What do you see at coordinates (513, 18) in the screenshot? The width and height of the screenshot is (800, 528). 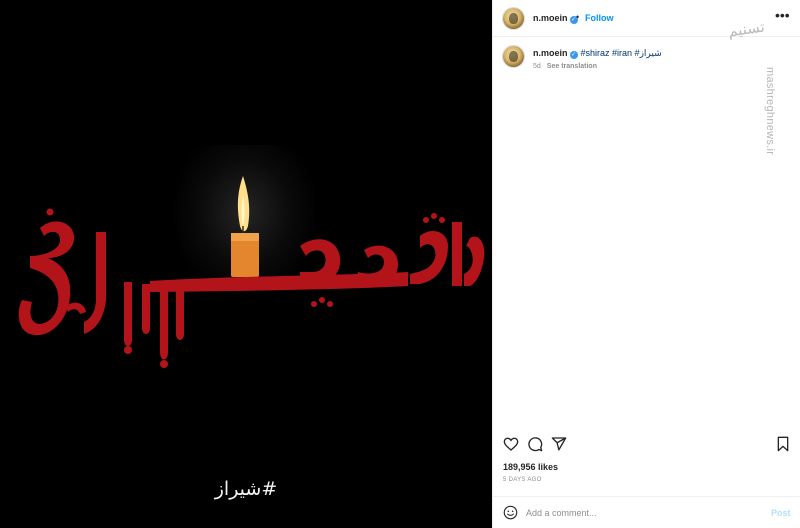 I see `author-avatar` at bounding box center [513, 18].